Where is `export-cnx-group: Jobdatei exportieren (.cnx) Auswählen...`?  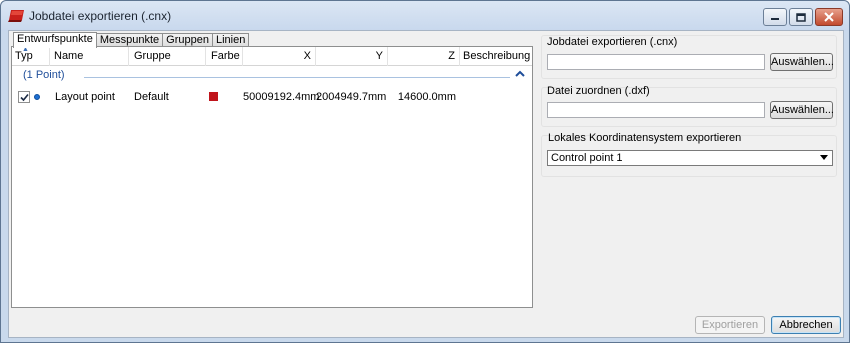
export-cnx-group: Jobdatei exportieren (.cnx) Auswählen... is located at coordinates (689, 57).